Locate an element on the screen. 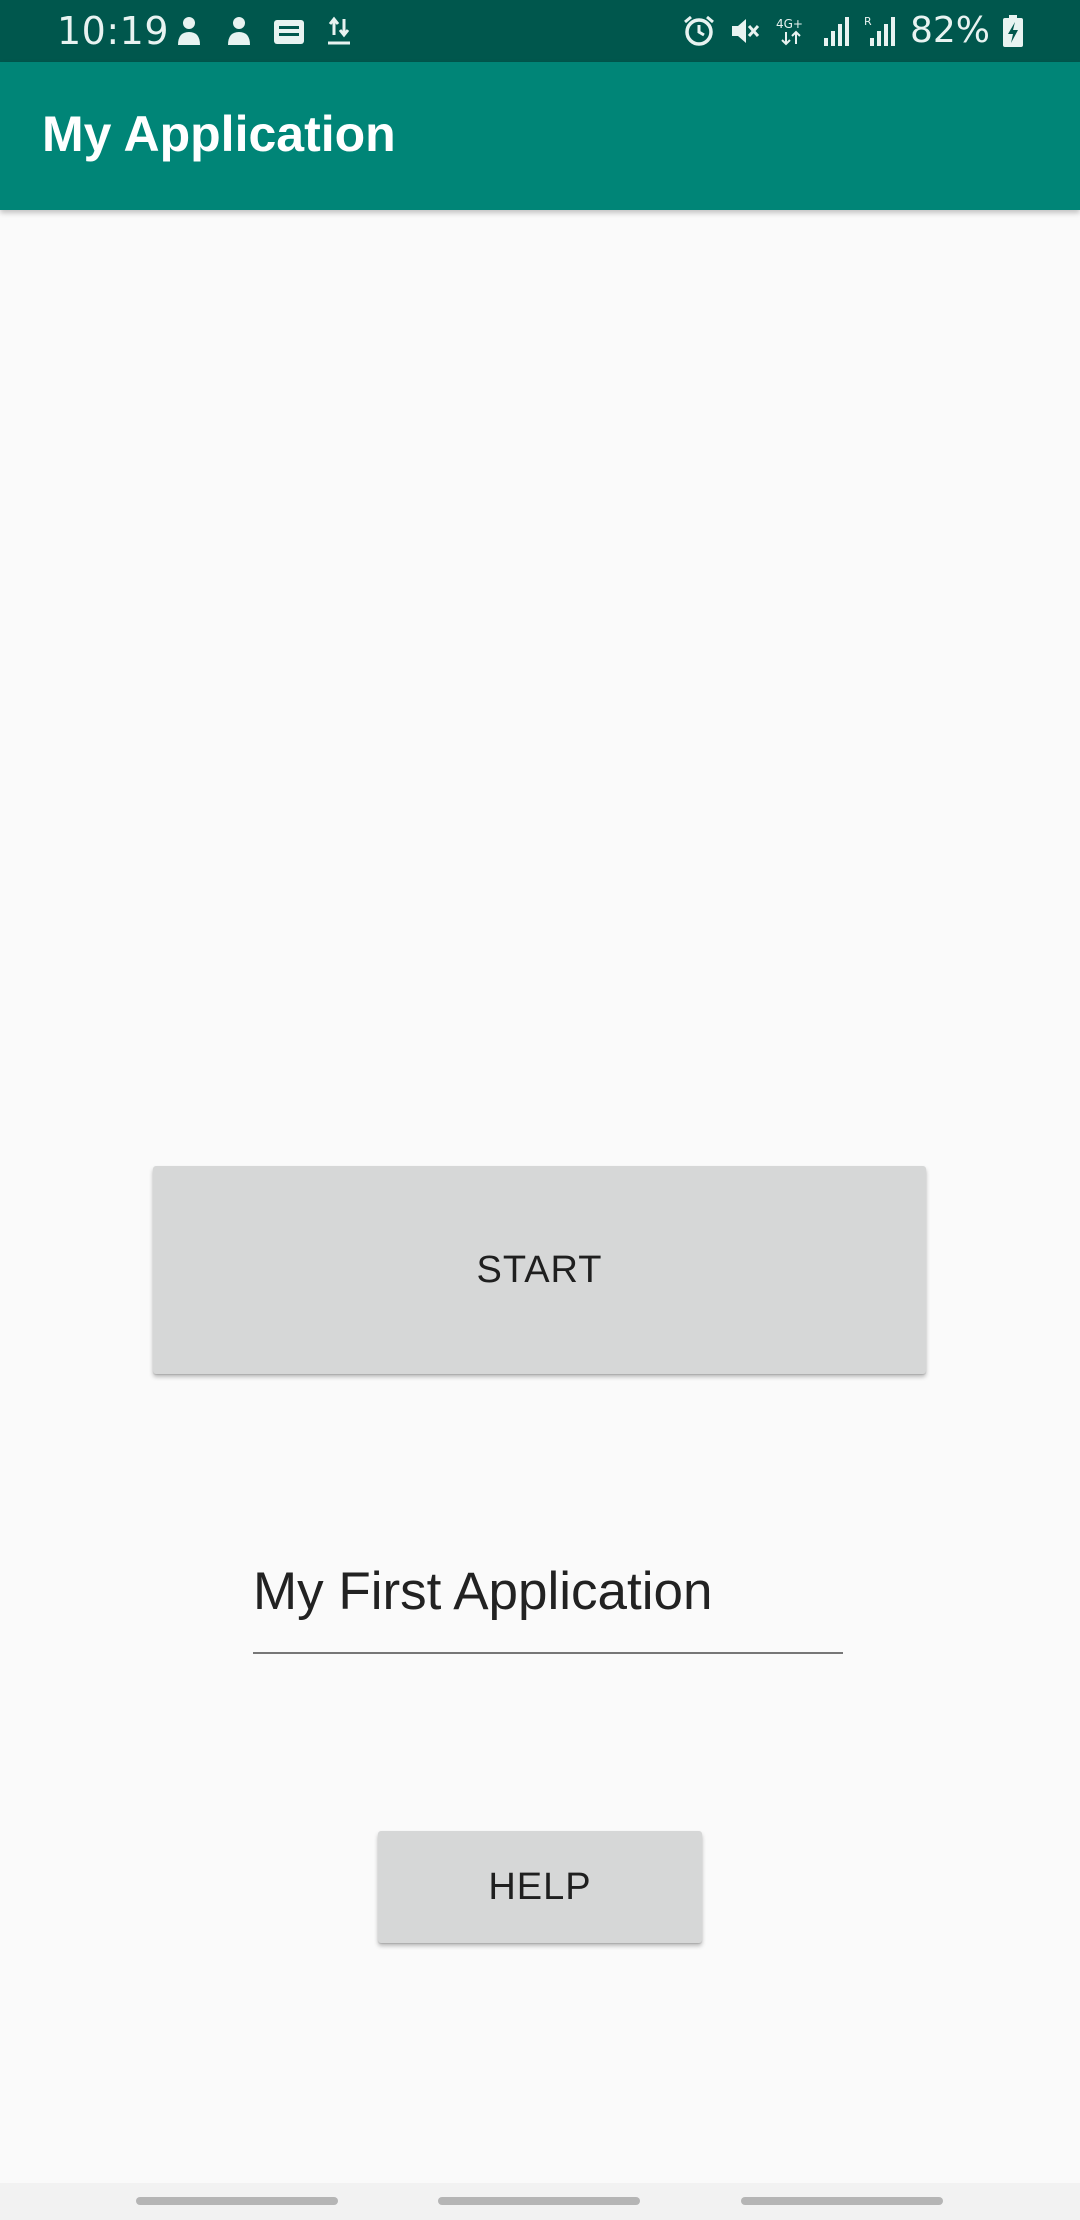 The width and height of the screenshot is (1080, 2220). svg-text: 4G+ is located at coordinates (789, 24).